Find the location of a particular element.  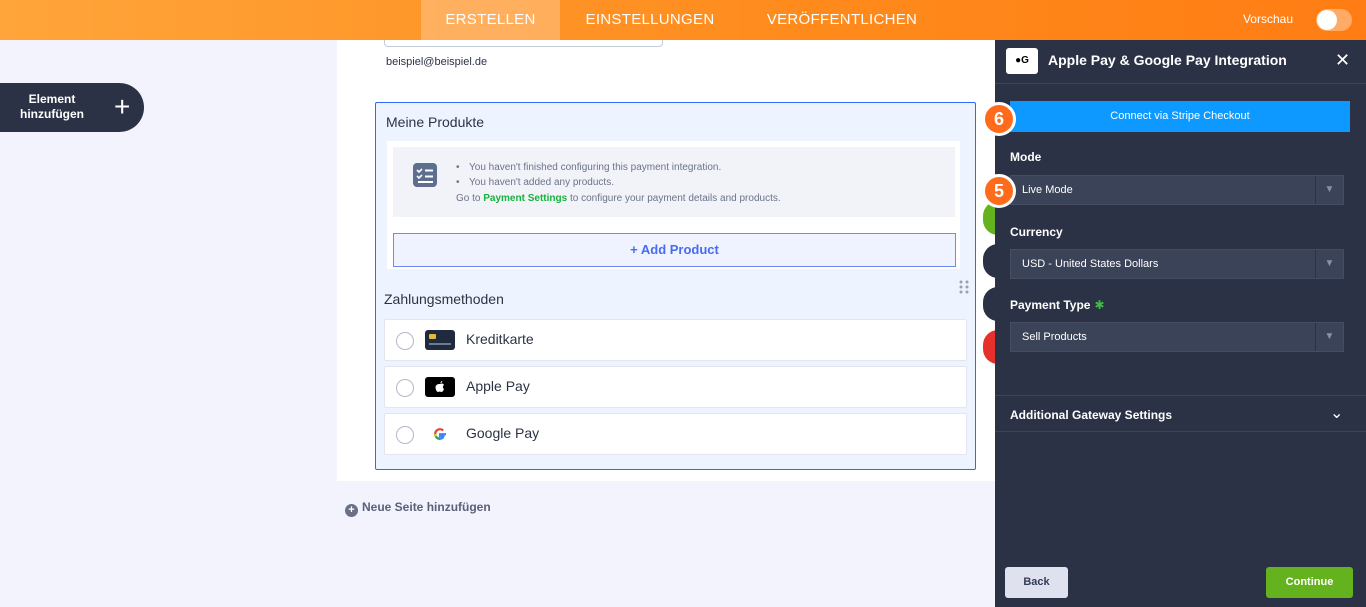

payment-type-label-text: Payment Type is located at coordinates (1050, 305).